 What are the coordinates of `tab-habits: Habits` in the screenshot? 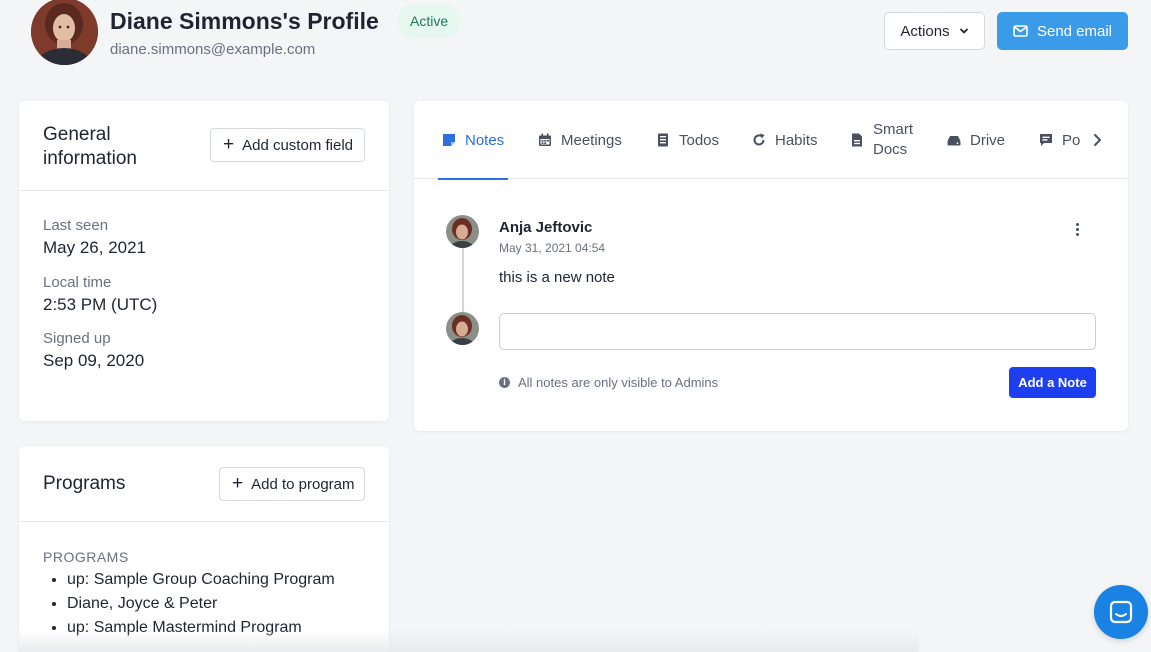 It's located at (785, 140).